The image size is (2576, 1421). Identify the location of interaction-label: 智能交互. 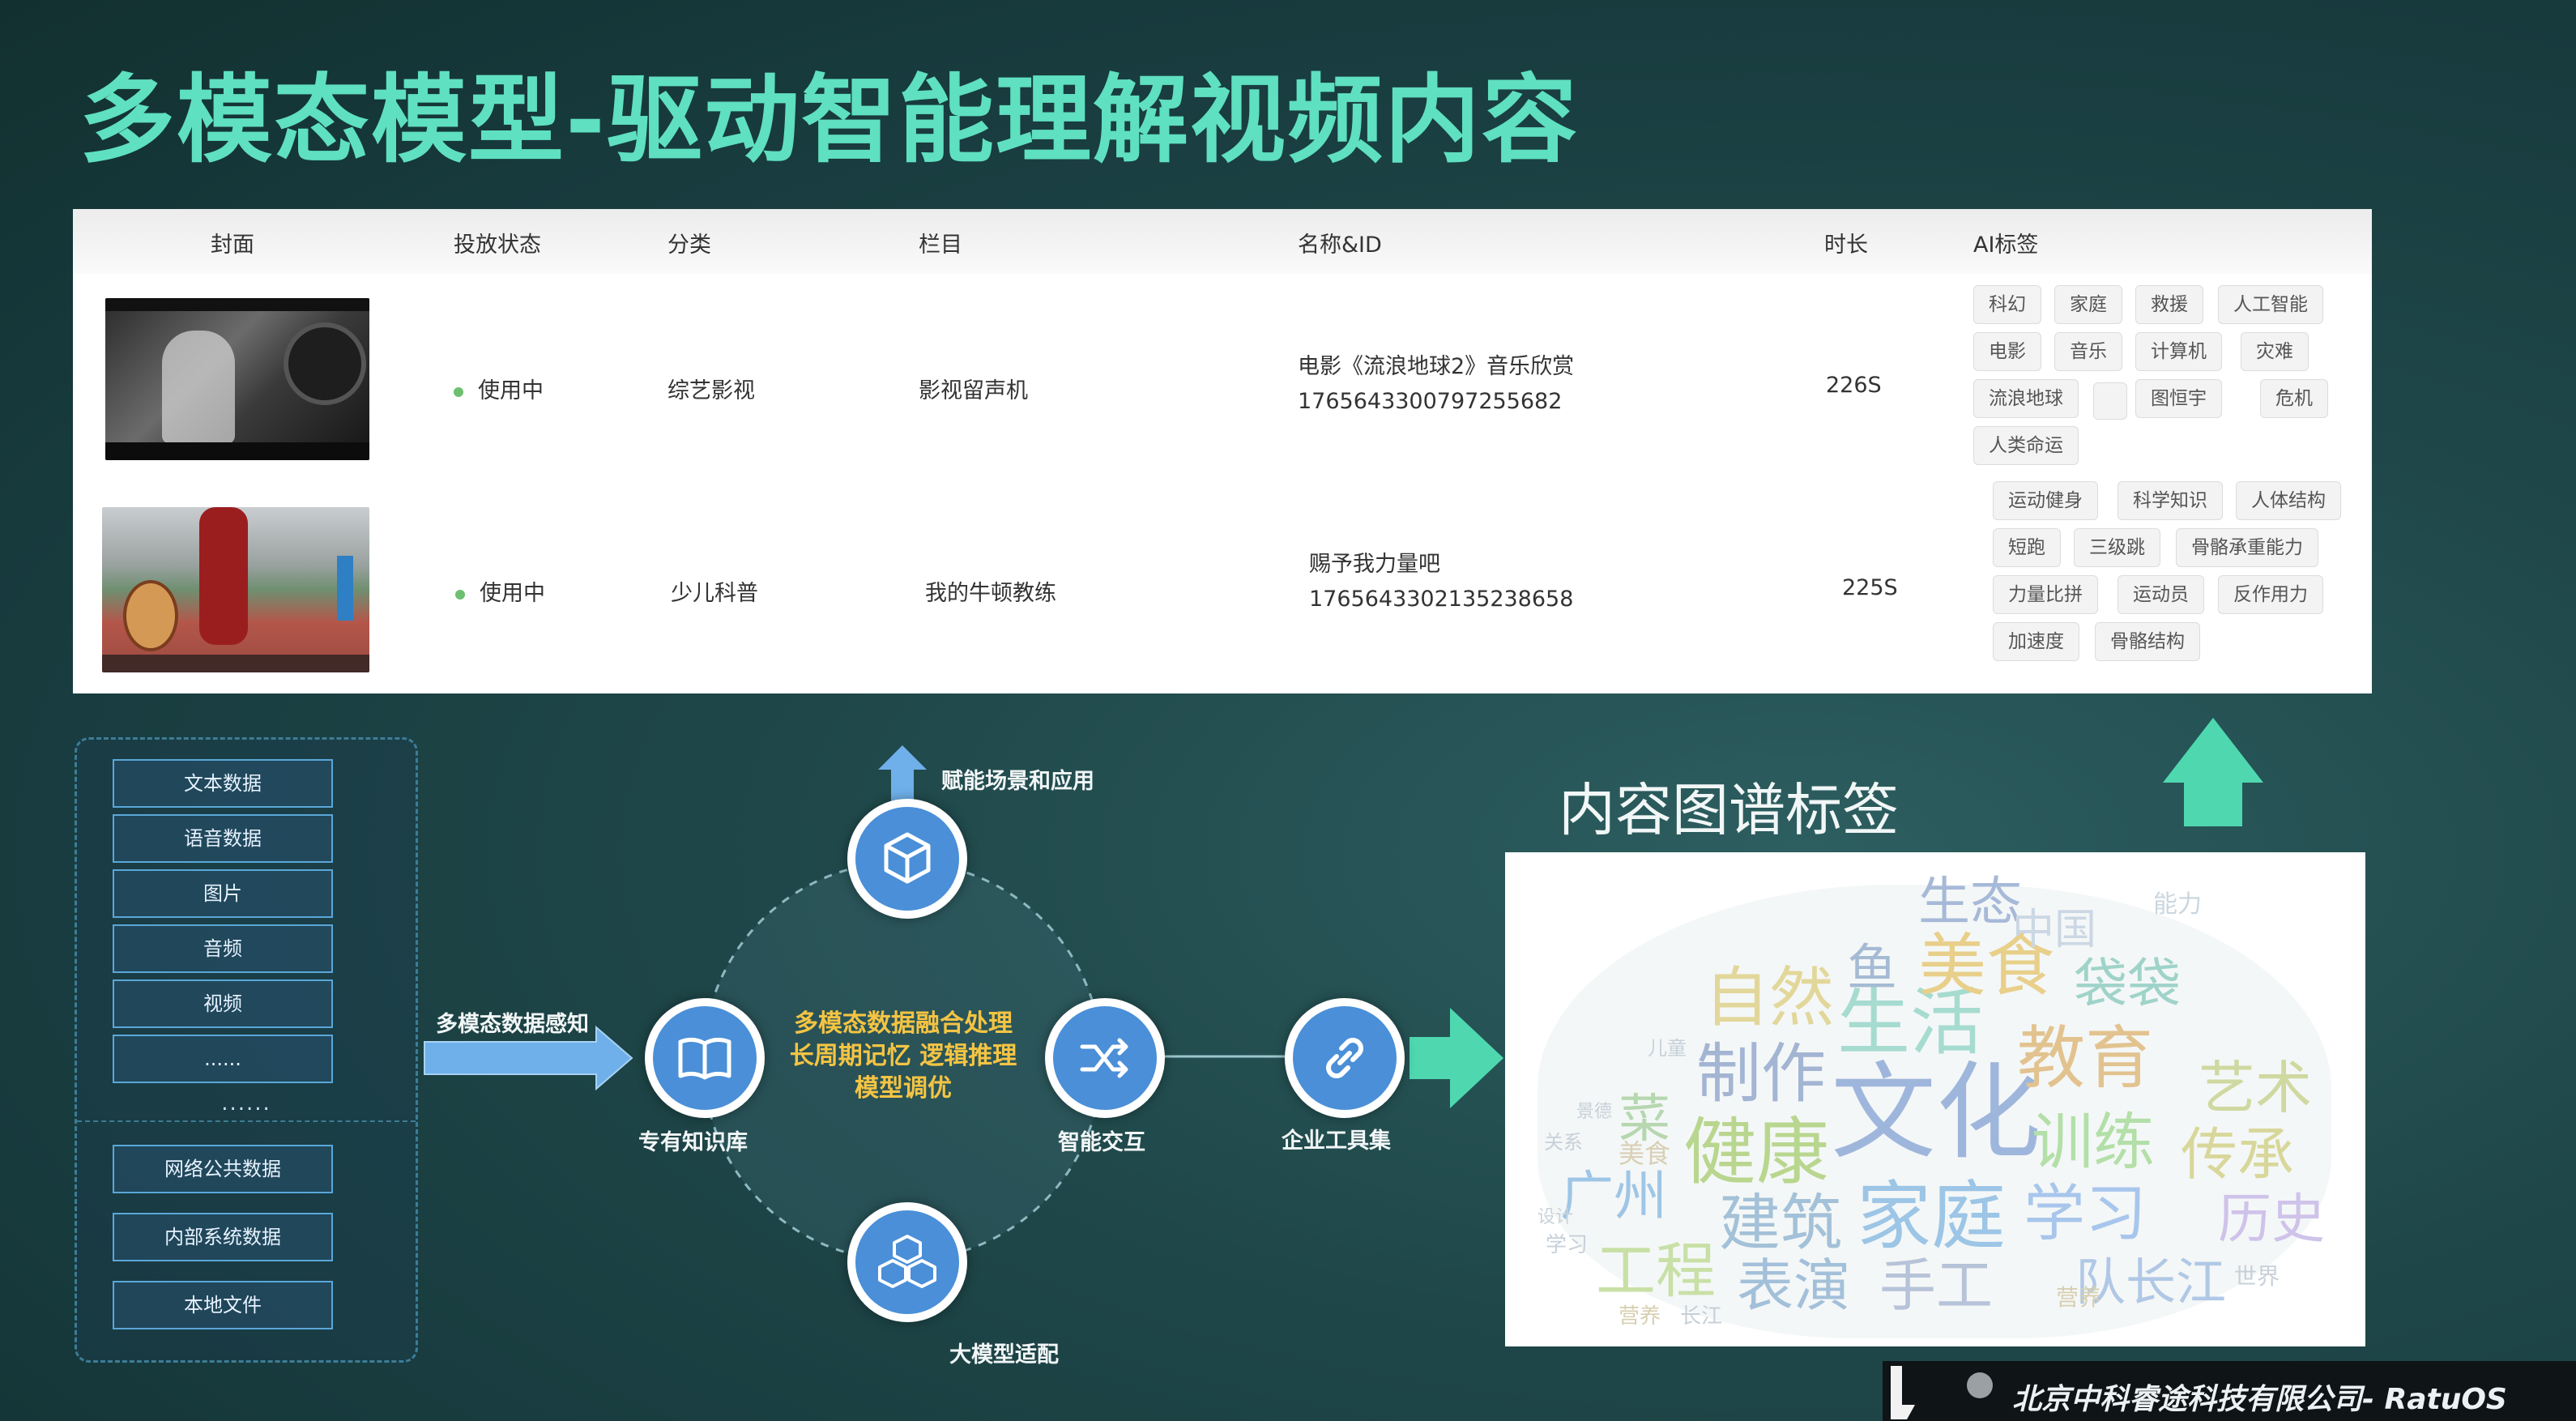
(1101, 1142).